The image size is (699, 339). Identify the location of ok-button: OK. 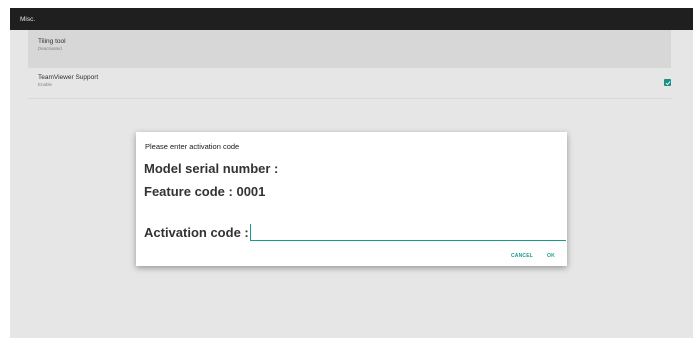
(551, 256).